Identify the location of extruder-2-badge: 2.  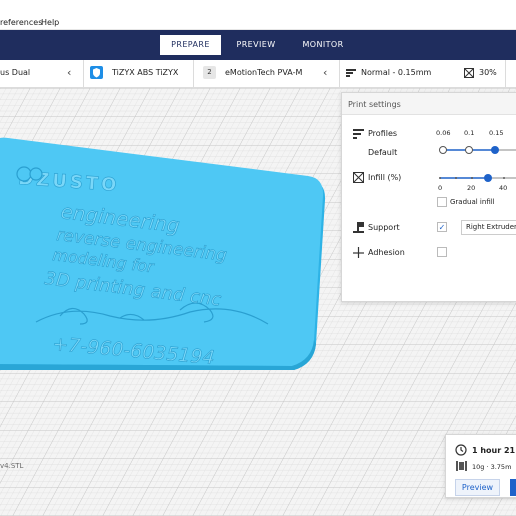
(209, 72).